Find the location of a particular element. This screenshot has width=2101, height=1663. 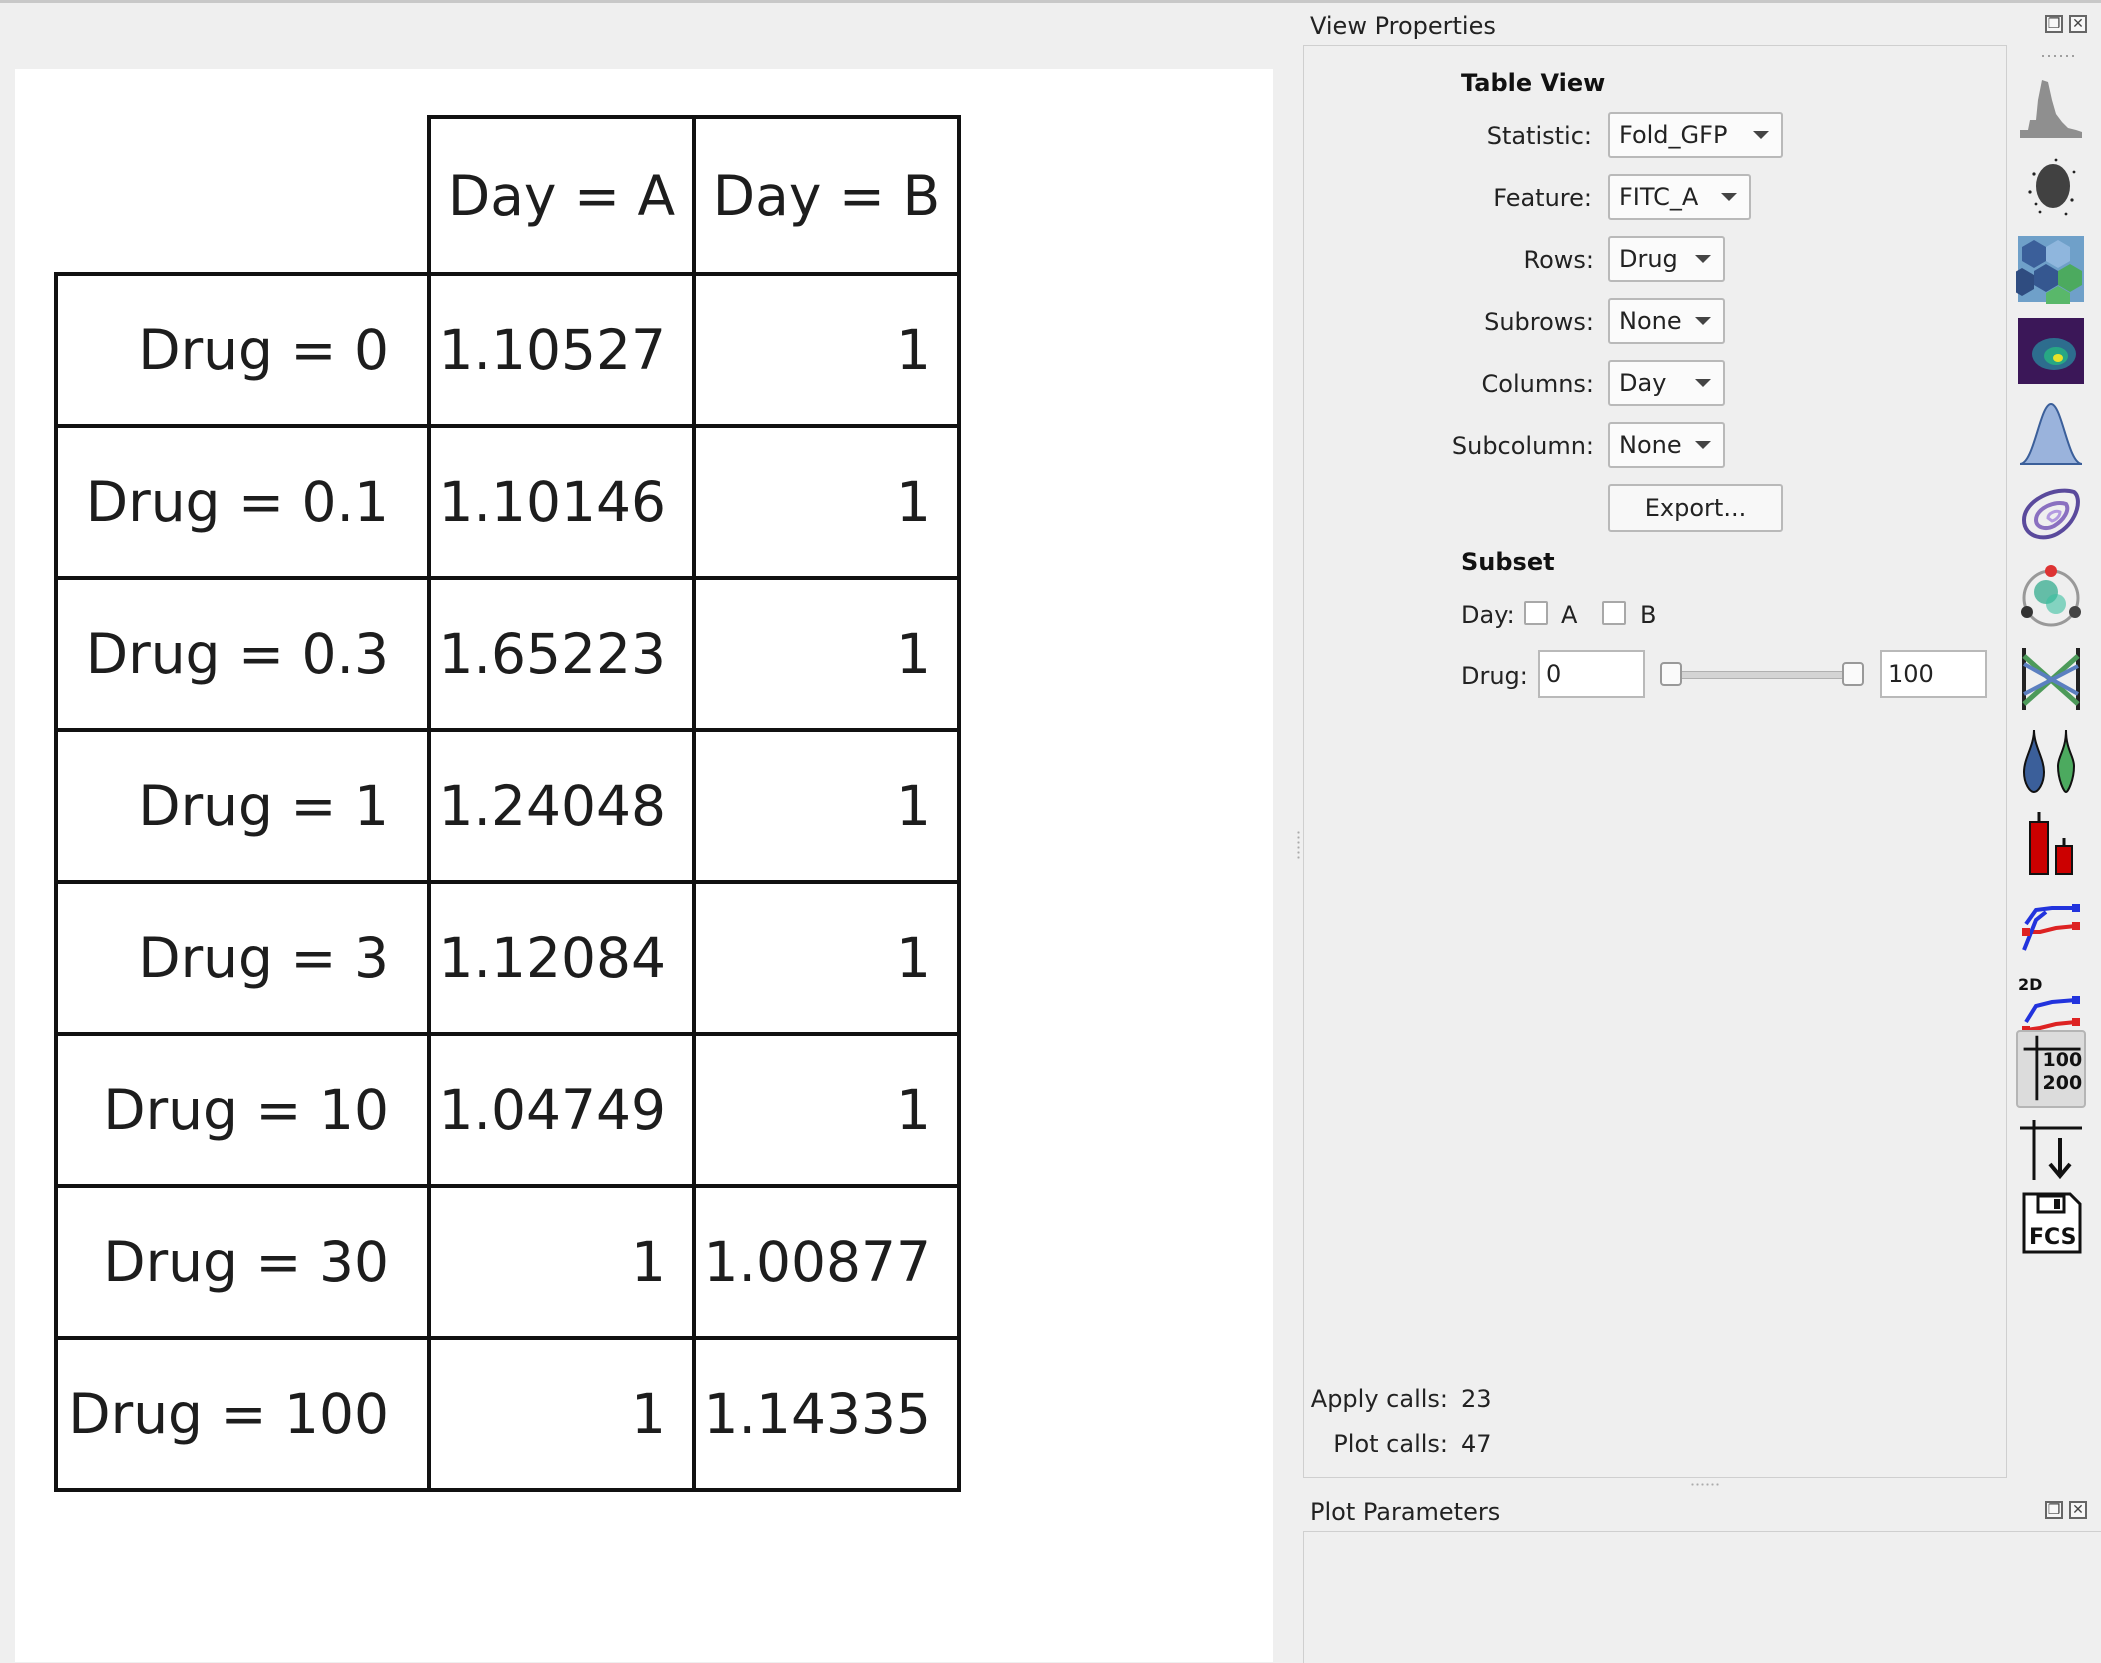

row-header: Drug = 10 is located at coordinates (242, 1110).